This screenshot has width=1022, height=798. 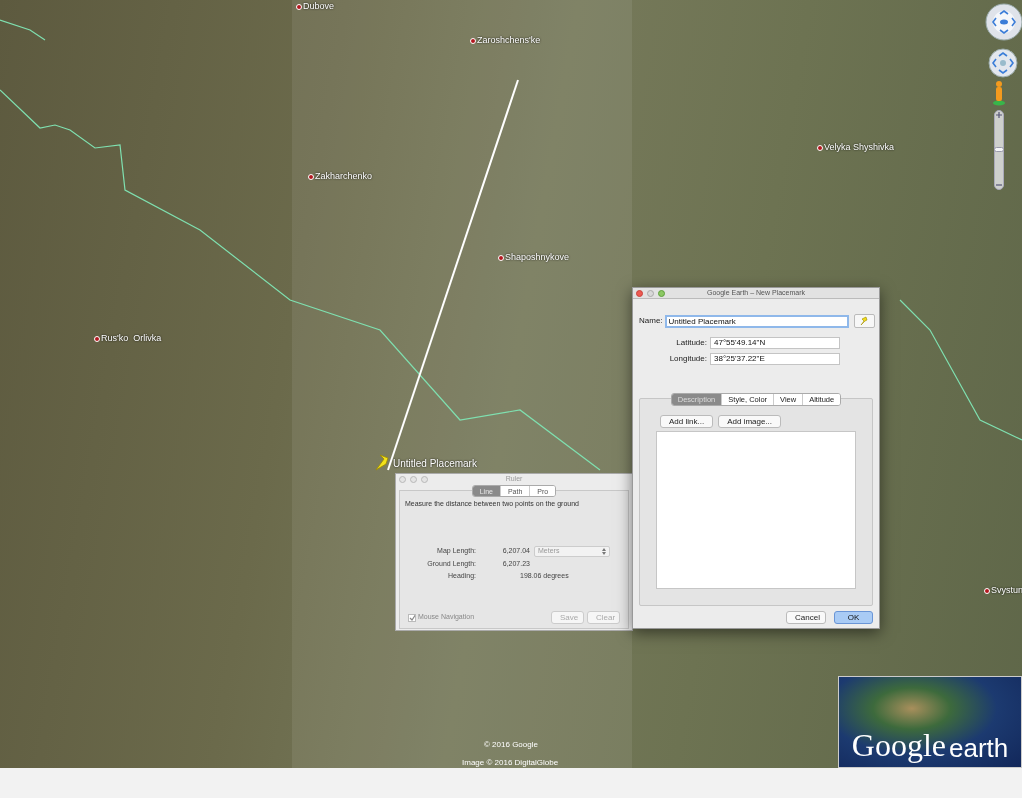 I want to click on place-label: Velyka Shyshivka, so click(x=859, y=147).